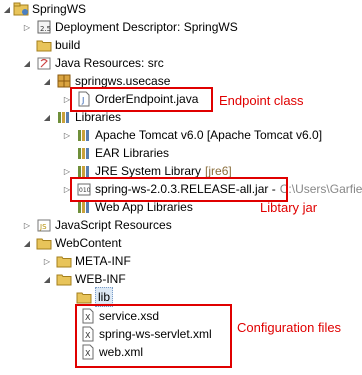  What do you see at coordinates (103, 261) in the screenshot?
I see `tree-label: META-INF` at bounding box center [103, 261].